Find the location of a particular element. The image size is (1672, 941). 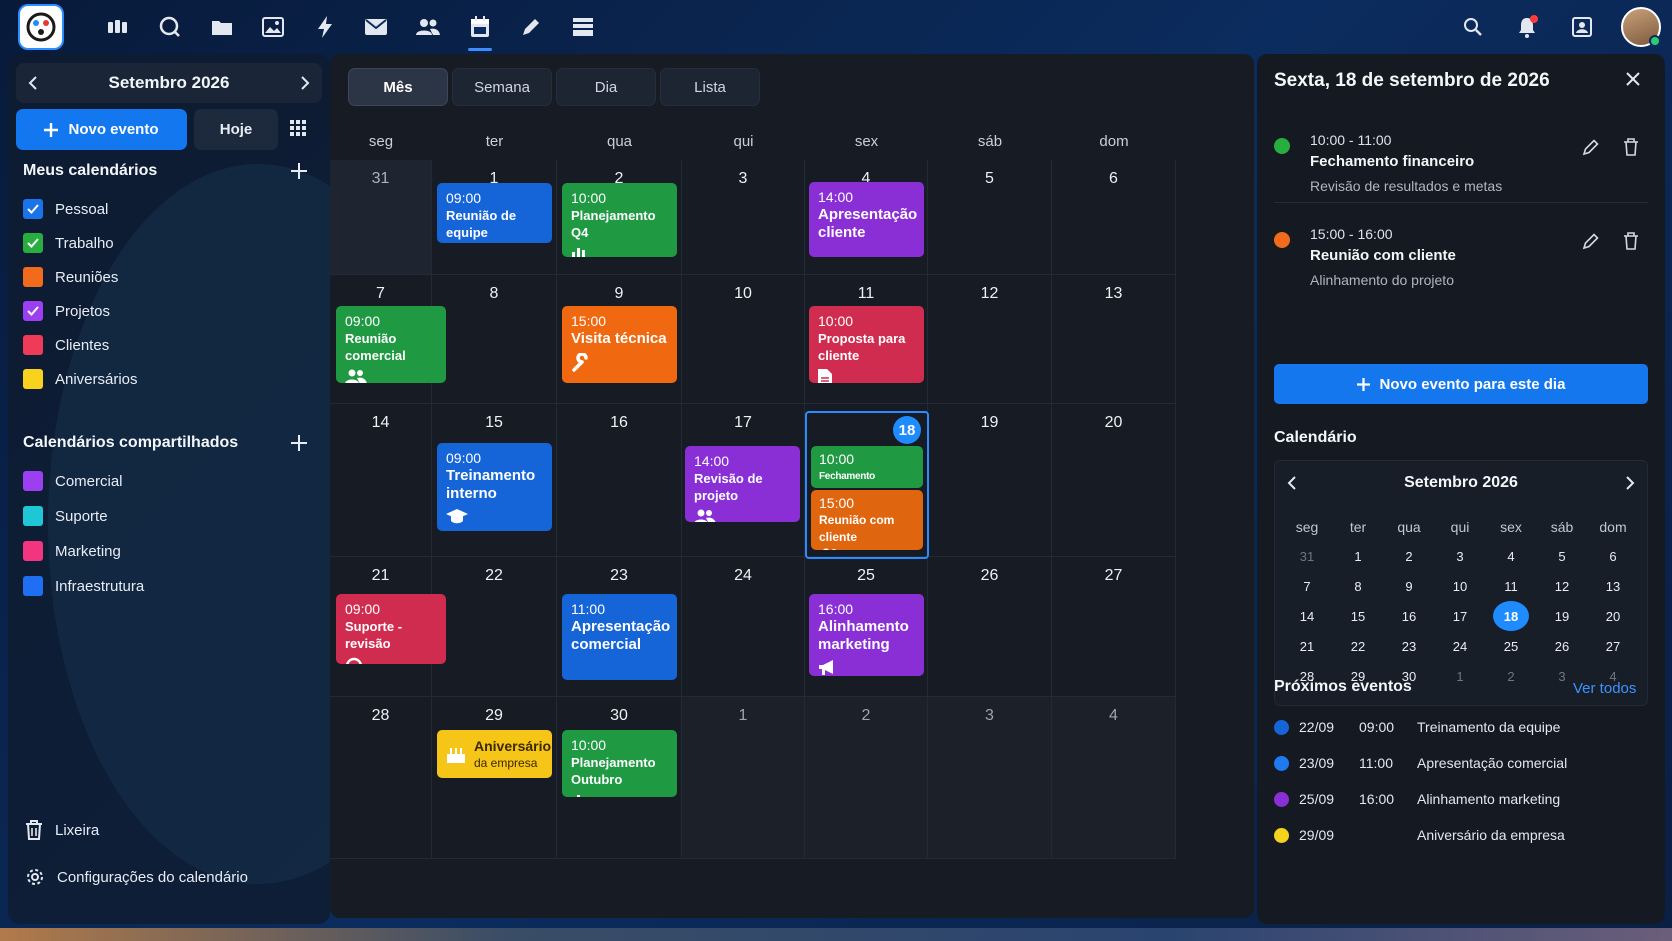

mini-day: 16 is located at coordinates (1409, 616).